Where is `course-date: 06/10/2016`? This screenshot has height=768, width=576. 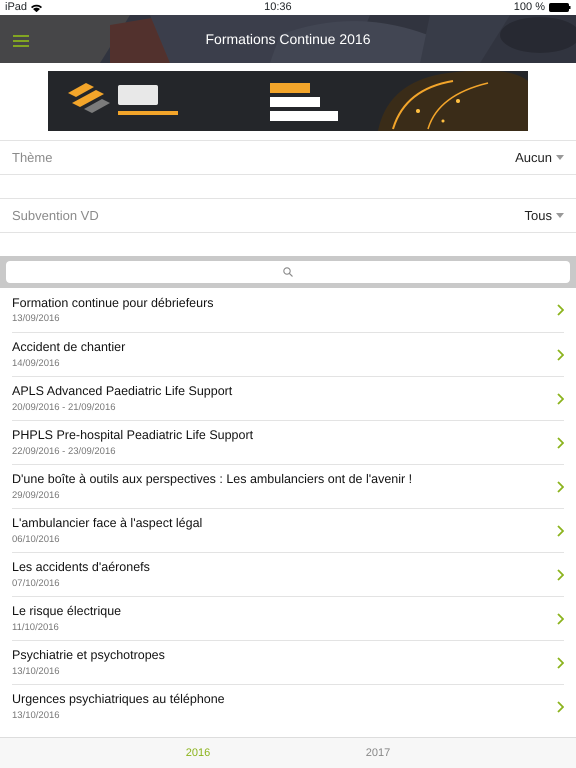
course-date: 06/10/2016 is located at coordinates (36, 539).